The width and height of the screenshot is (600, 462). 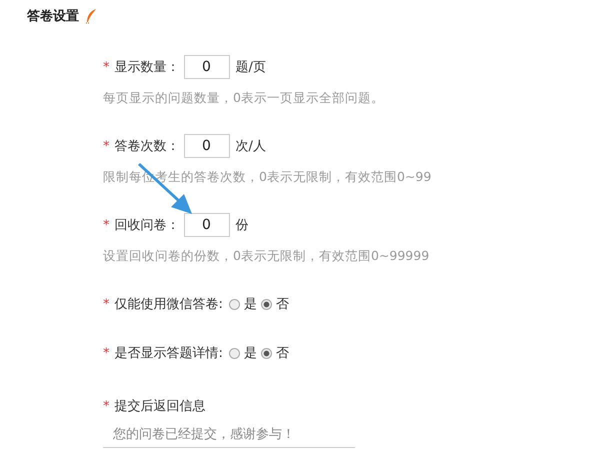 What do you see at coordinates (147, 146) in the screenshot?
I see `field-label: 答卷次数：` at bounding box center [147, 146].